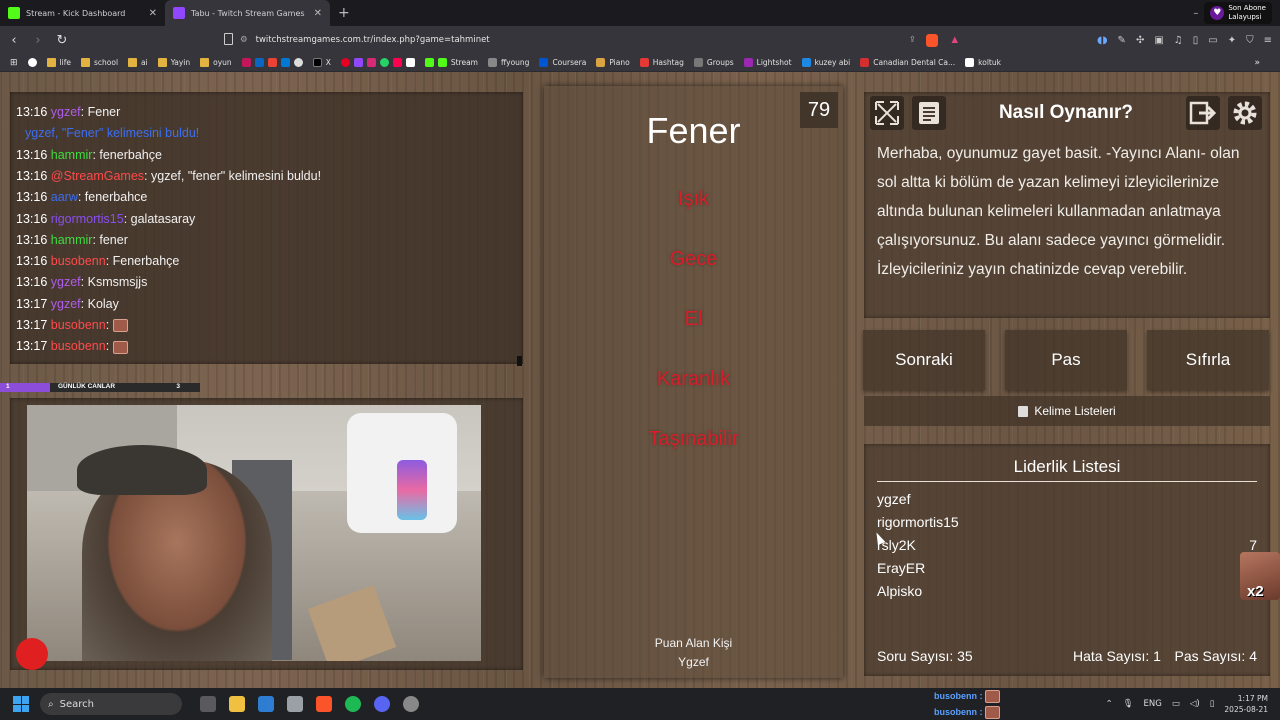  What do you see at coordinates (693, 653) in the screenshot?
I see `score-info: Puan Alan Kişi Ygzef` at bounding box center [693, 653].